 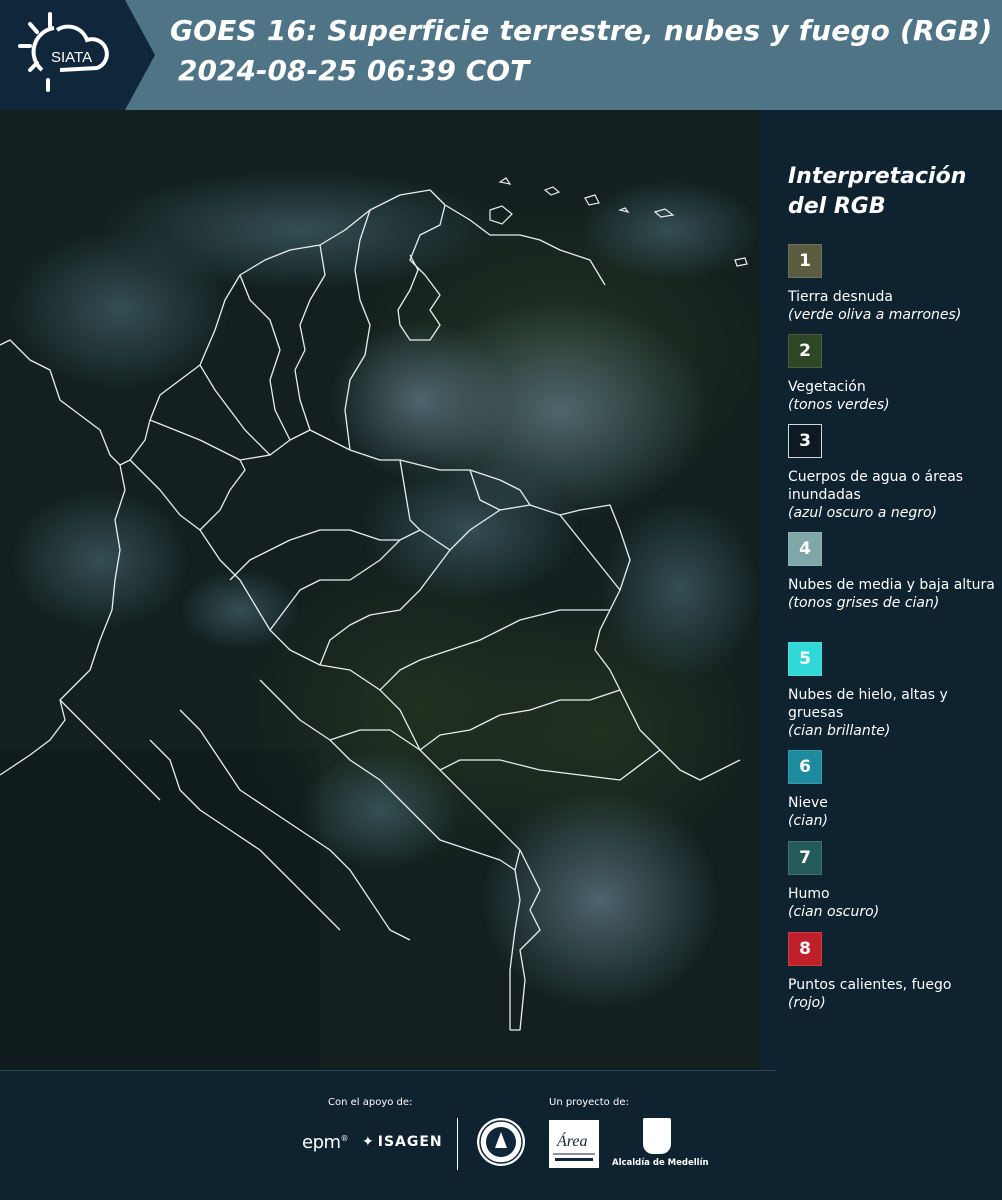 What do you see at coordinates (402, 1142) in the screenshot?
I see `isagen-logo: ✦ ISAGEN` at bounding box center [402, 1142].